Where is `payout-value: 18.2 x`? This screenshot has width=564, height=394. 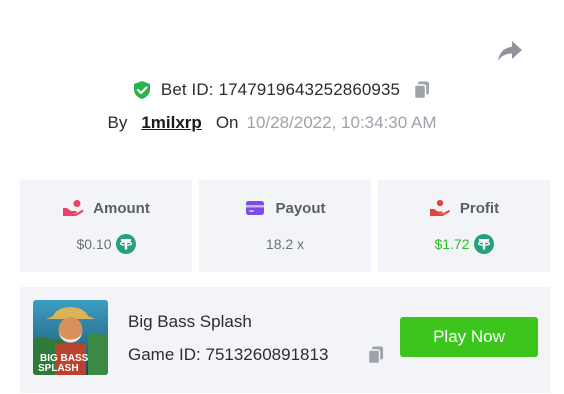 payout-value: 18.2 x is located at coordinates (285, 244).